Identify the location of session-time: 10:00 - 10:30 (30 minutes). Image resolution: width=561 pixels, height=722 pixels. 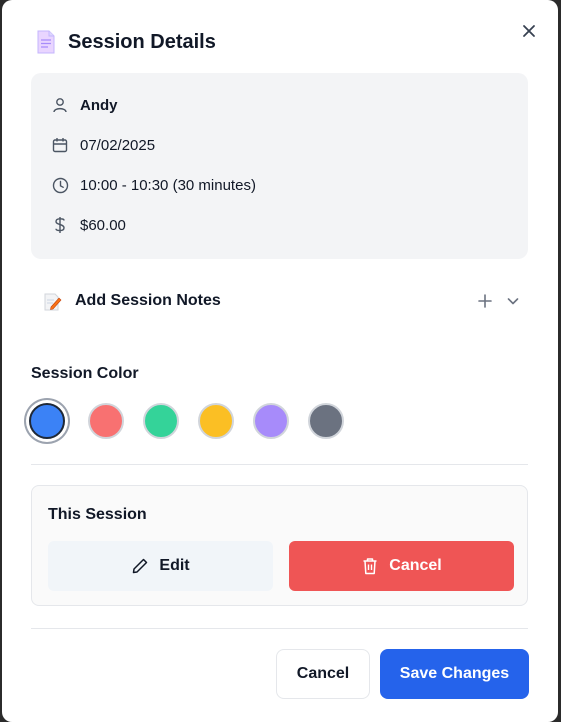
(168, 185).